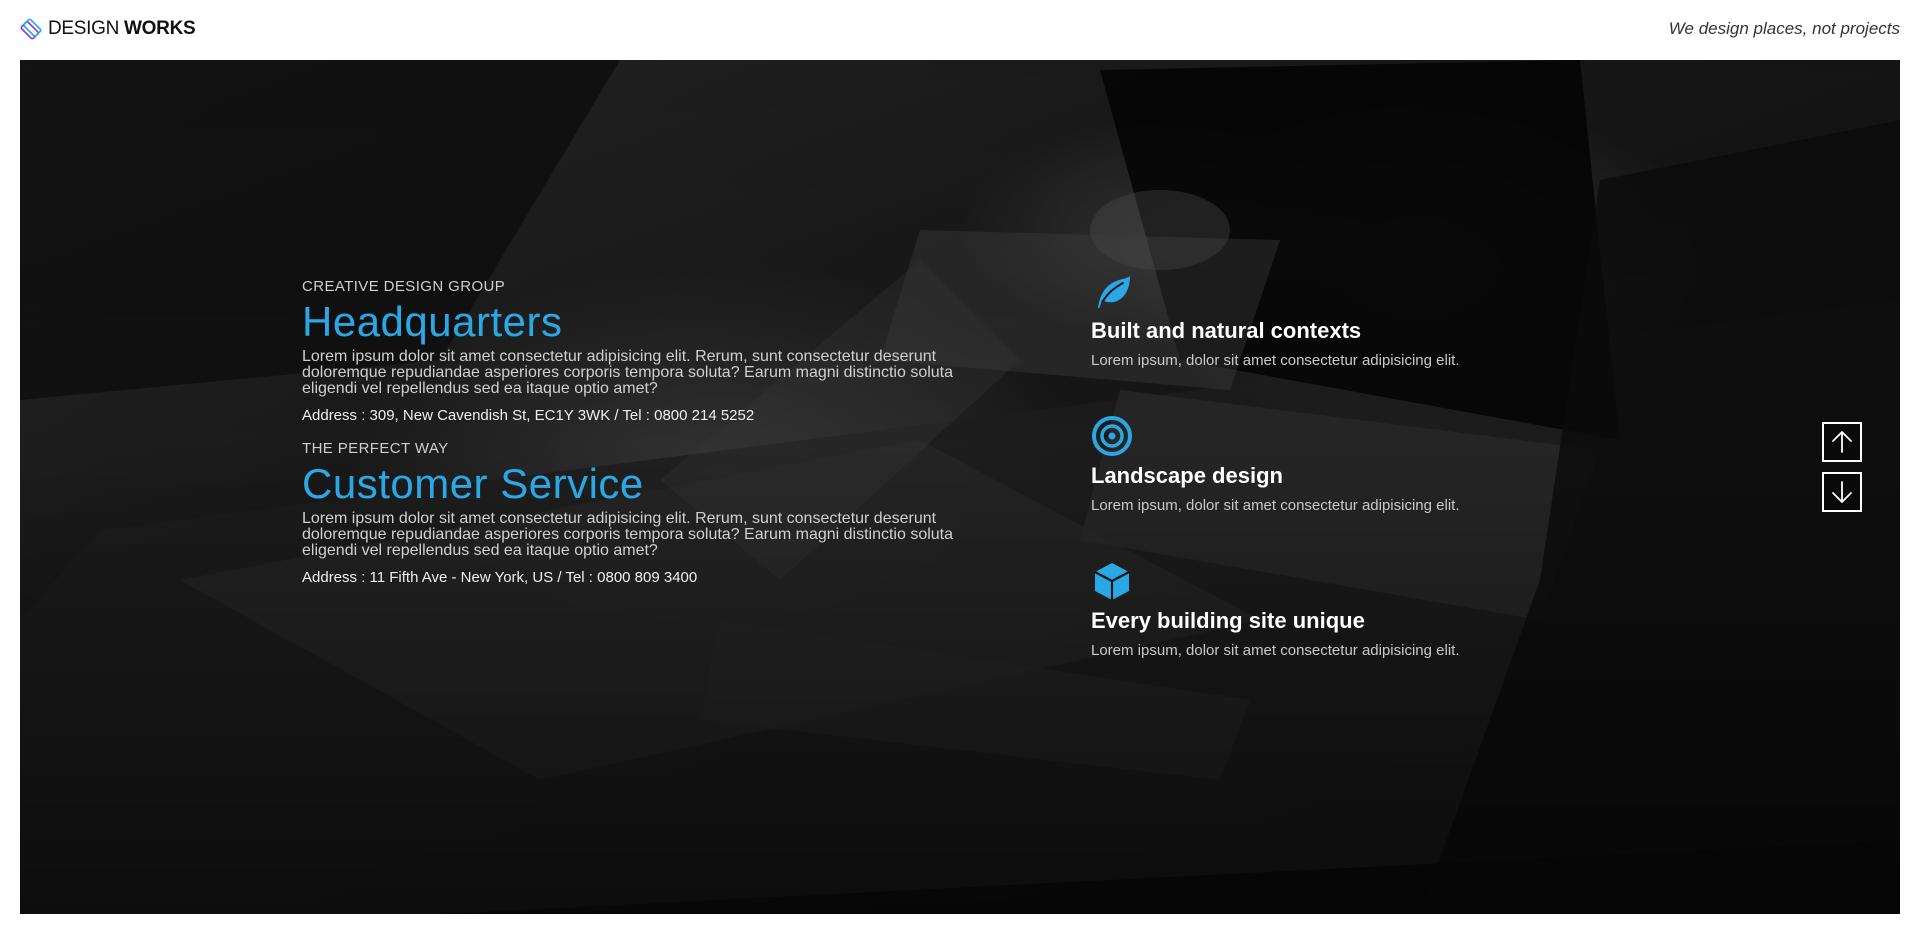 The width and height of the screenshot is (1920, 933). Describe the element at coordinates (432, 321) in the screenshot. I see `location-title: Headquarters` at that location.